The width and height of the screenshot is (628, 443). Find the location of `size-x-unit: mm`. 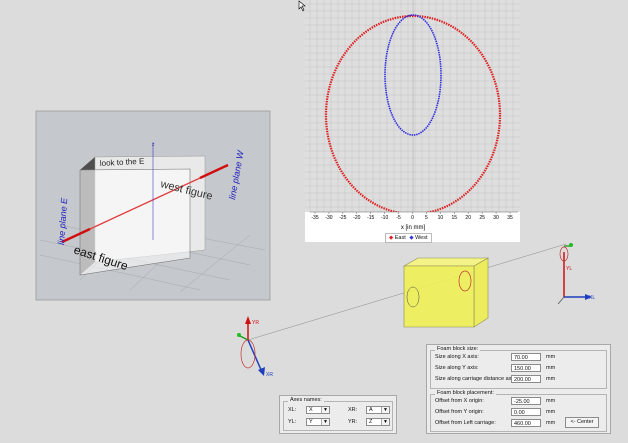

size-x-unit: mm is located at coordinates (551, 357).